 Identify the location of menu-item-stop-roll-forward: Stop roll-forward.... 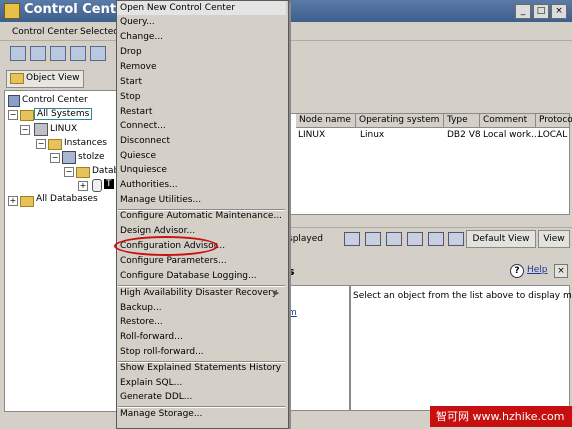
(162, 352).